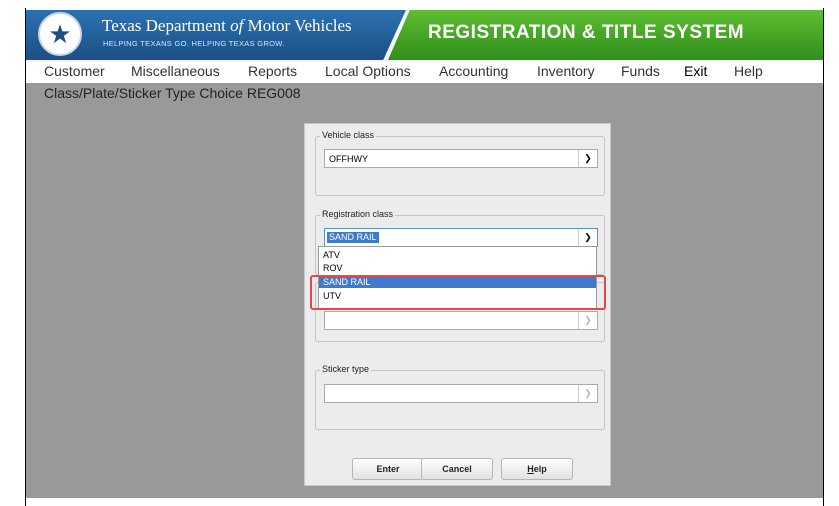 This screenshot has width=839, height=506. What do you see at coordinates (566, 71) in the screenshot?
I see `menu-inventory: Inventory` at bounding box center [566, 71].